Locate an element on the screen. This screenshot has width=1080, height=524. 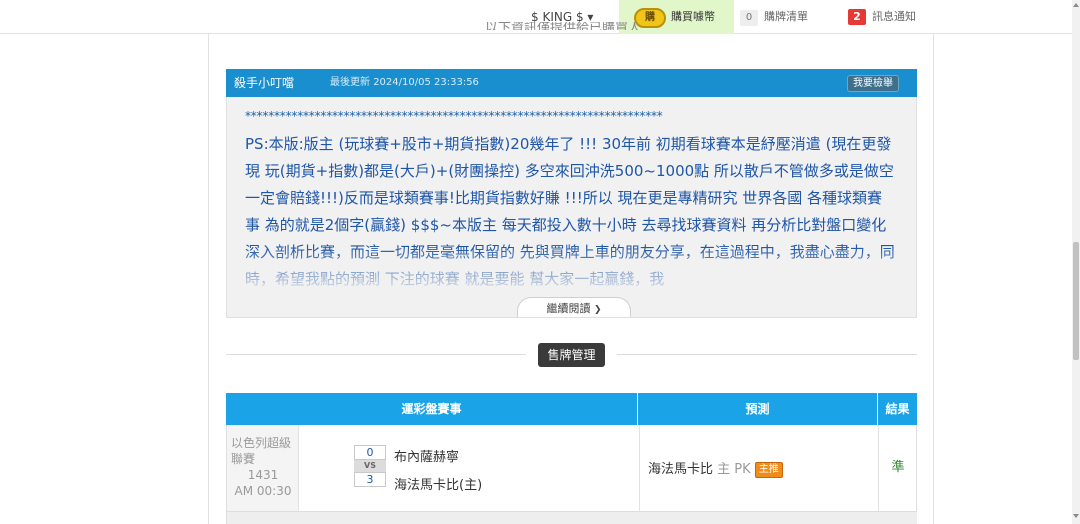
header-event: 運彩盤賽事 is located at coordinates (432, 409).